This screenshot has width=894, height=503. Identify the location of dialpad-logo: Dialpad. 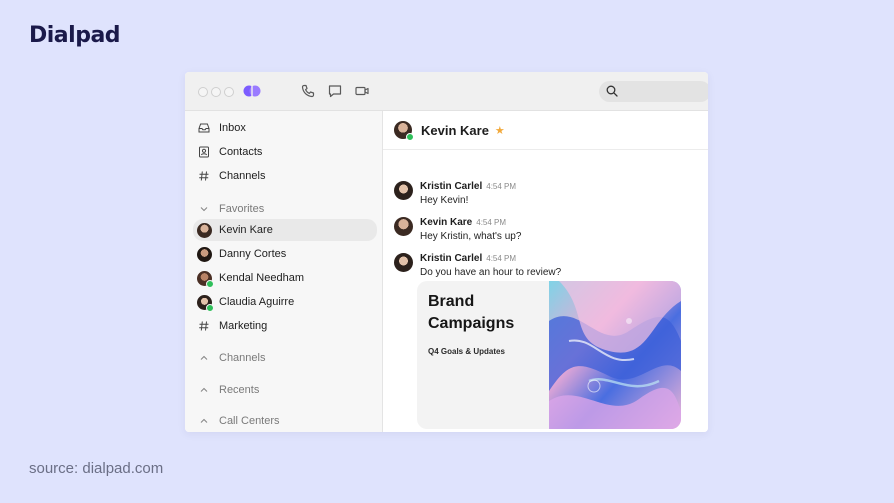
(75, 35).